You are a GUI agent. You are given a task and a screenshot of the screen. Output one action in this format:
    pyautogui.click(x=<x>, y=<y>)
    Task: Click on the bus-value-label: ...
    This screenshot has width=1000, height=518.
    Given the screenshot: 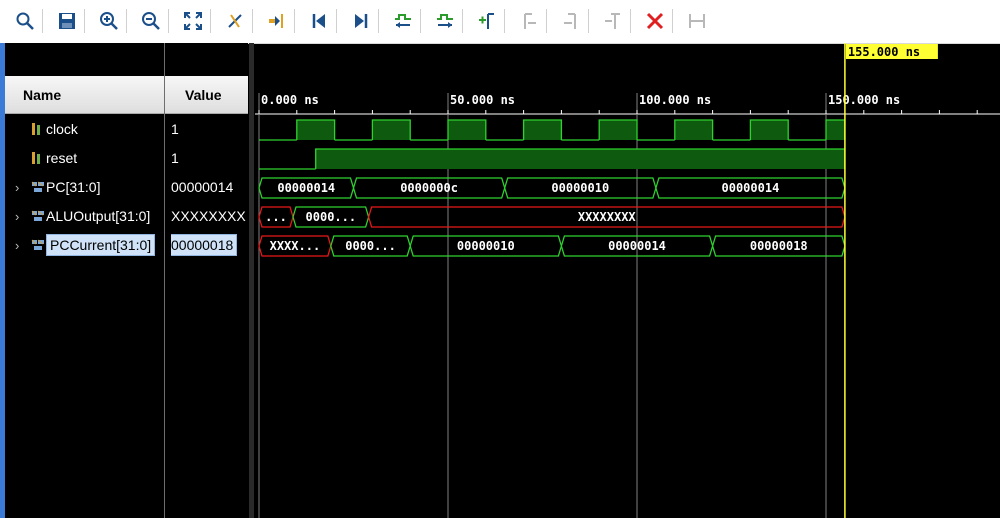 What is the action you would take?
    pyautogui.click(x=276, y=217)
    